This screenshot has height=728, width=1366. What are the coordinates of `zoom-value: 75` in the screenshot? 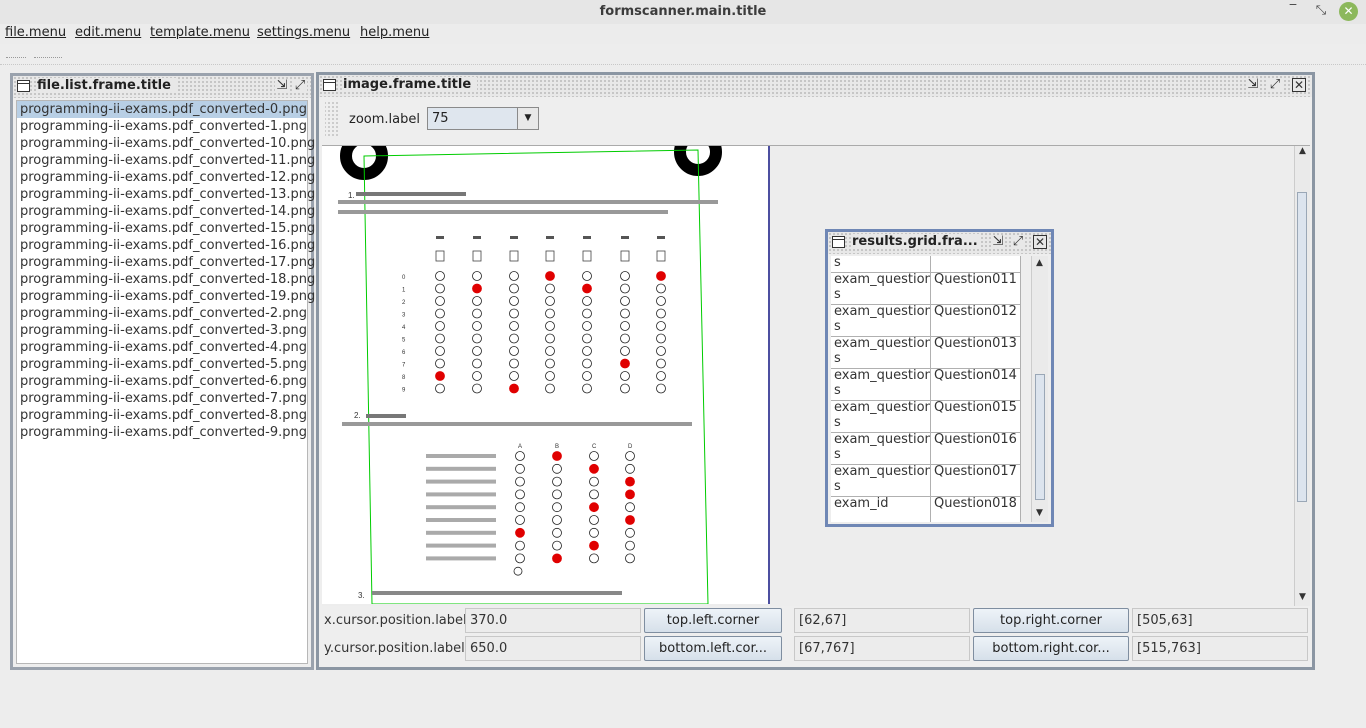 It's located at (440, 118).